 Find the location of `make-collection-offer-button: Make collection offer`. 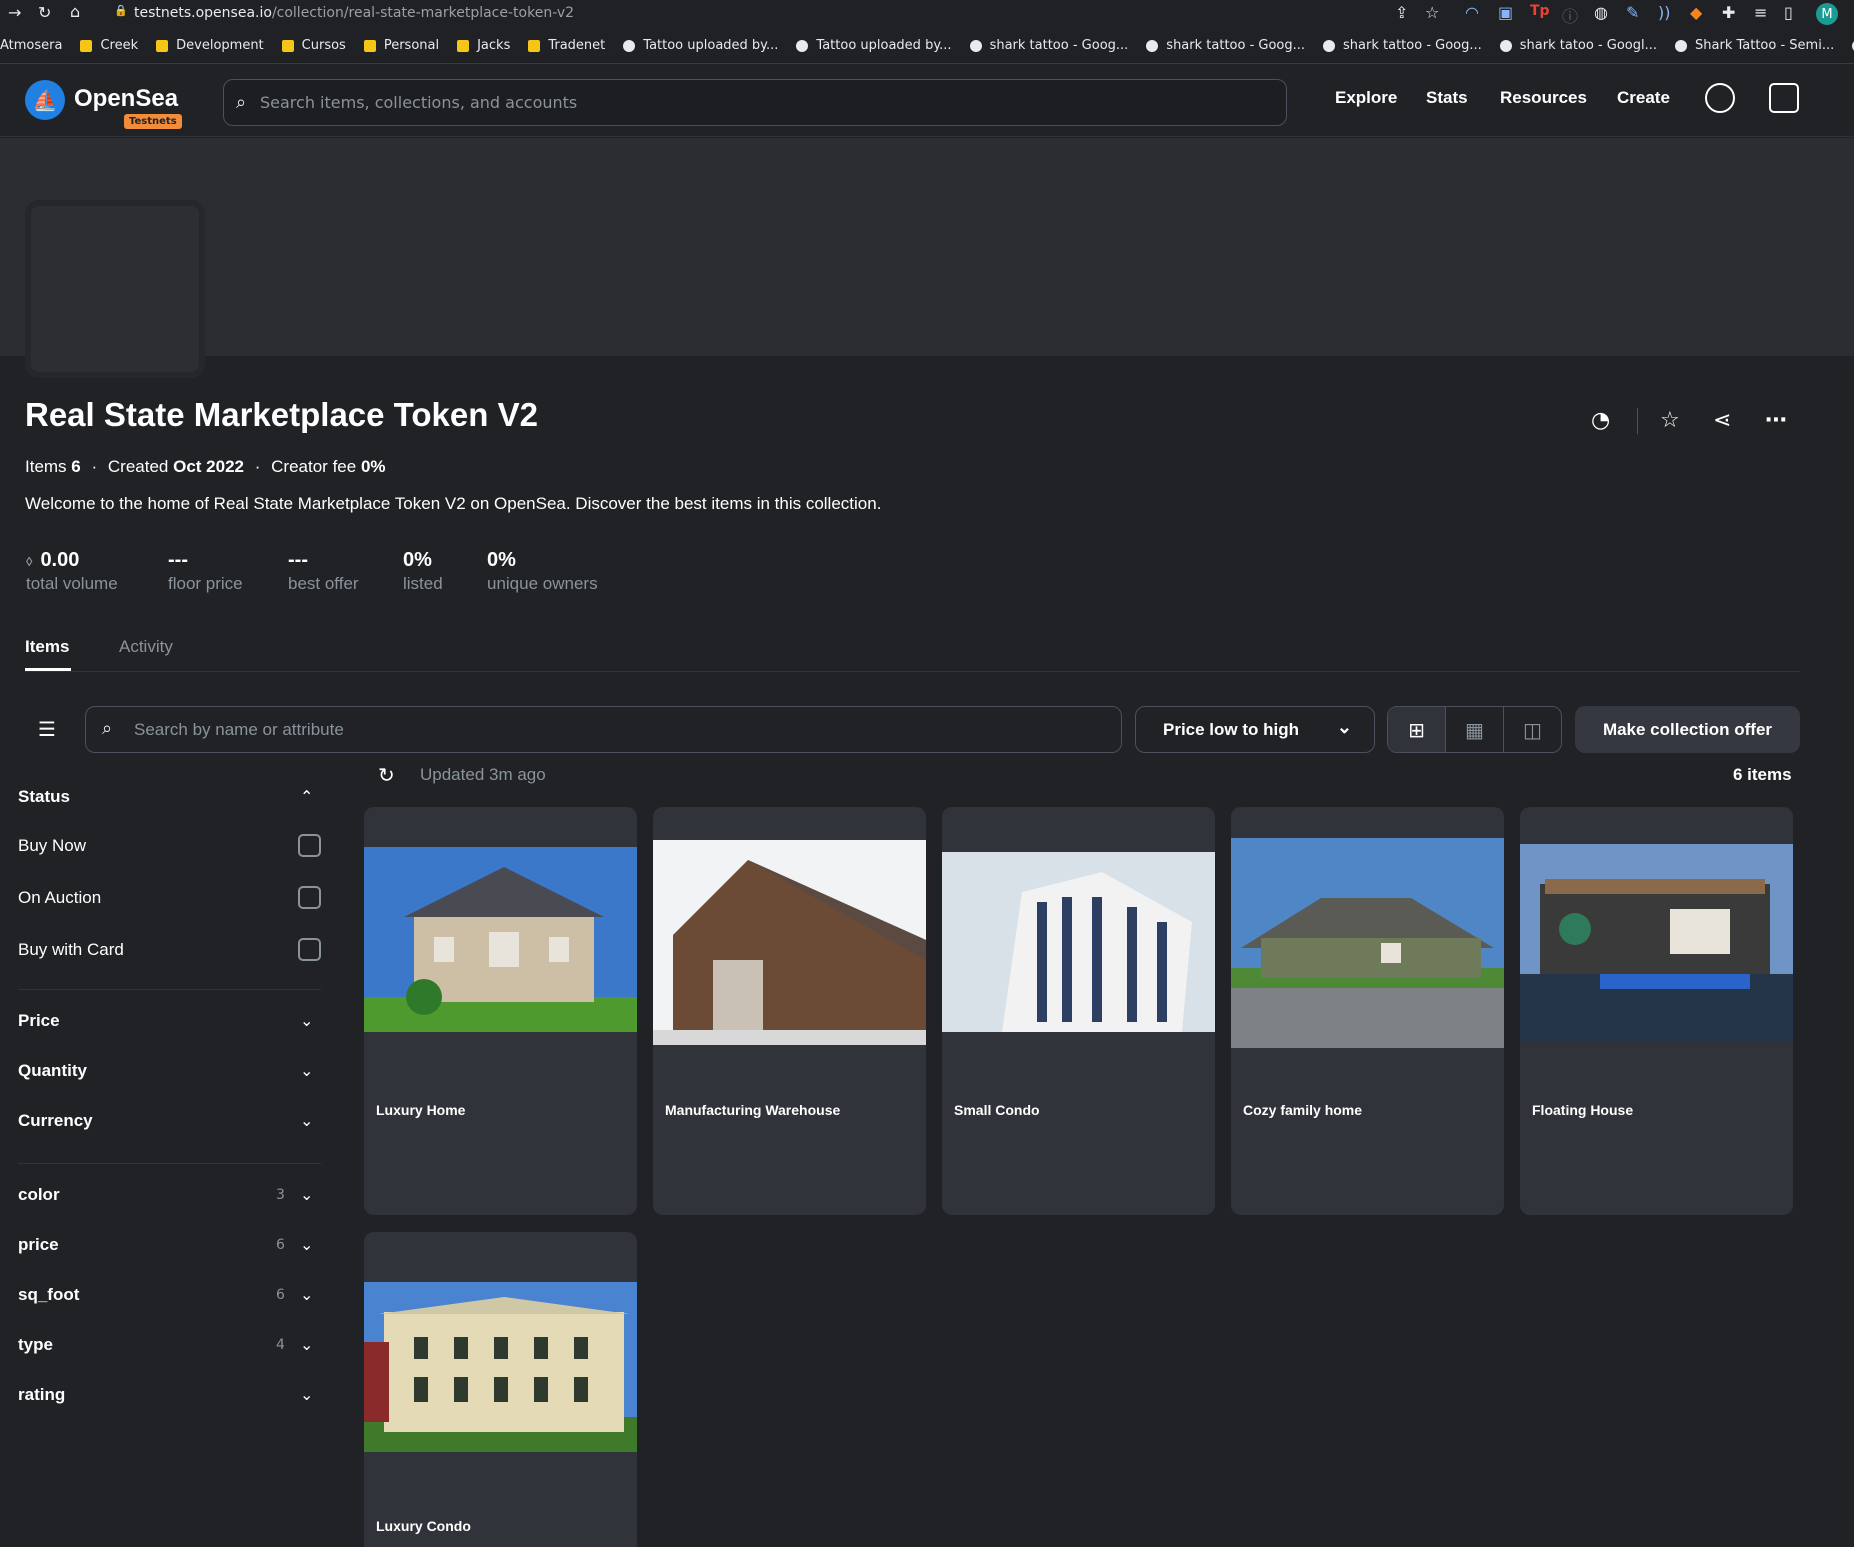

make-collection-offer-button: Make collection offer is located at coordinates (1687, 729).